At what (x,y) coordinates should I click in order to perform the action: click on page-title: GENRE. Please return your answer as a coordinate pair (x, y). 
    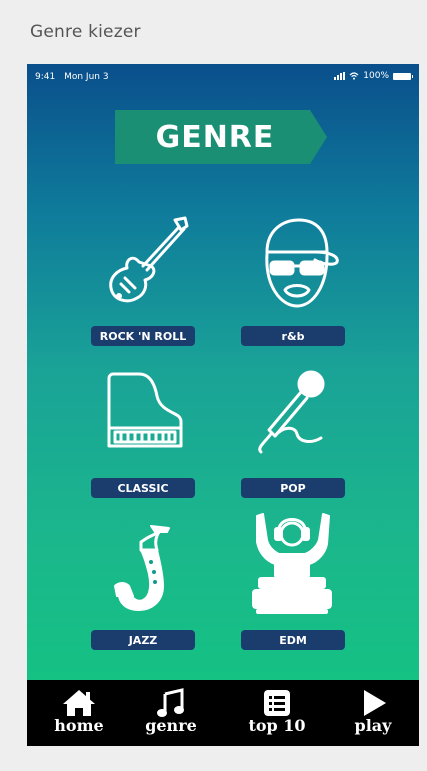
    Looking at the image, I should click on (215, 137).